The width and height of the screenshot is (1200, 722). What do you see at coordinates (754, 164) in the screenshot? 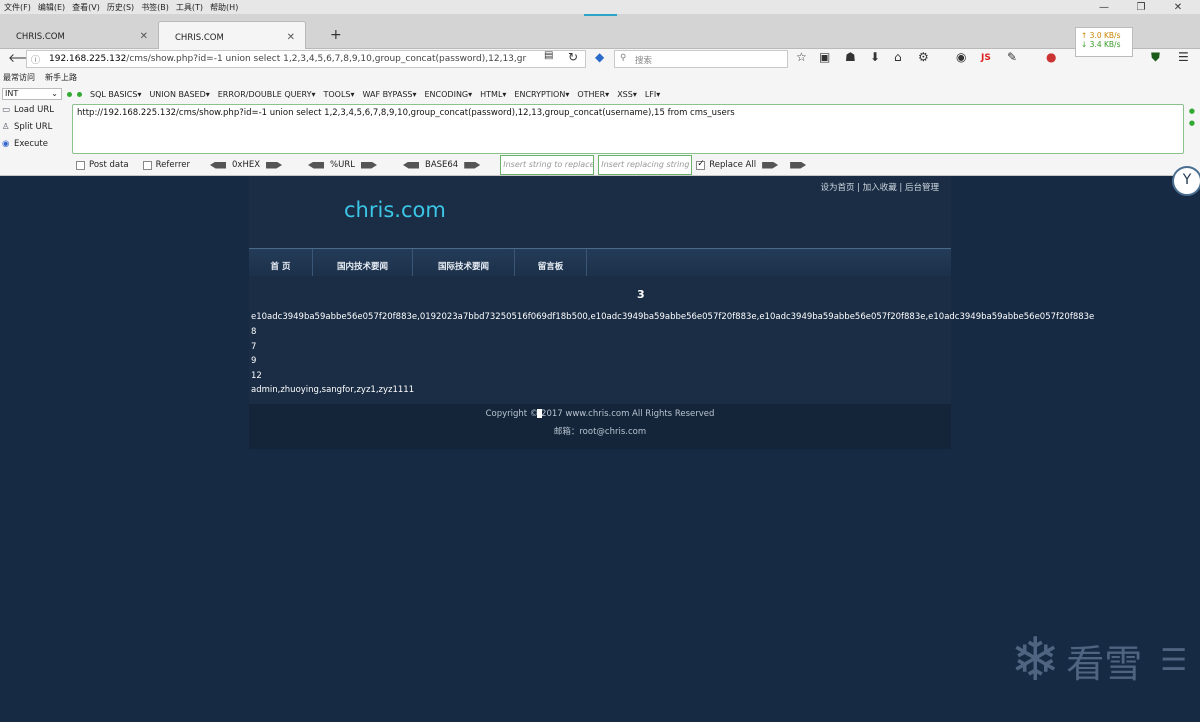
I see `replace-all-toggle: Replace All` at bounding box center [754, 164].